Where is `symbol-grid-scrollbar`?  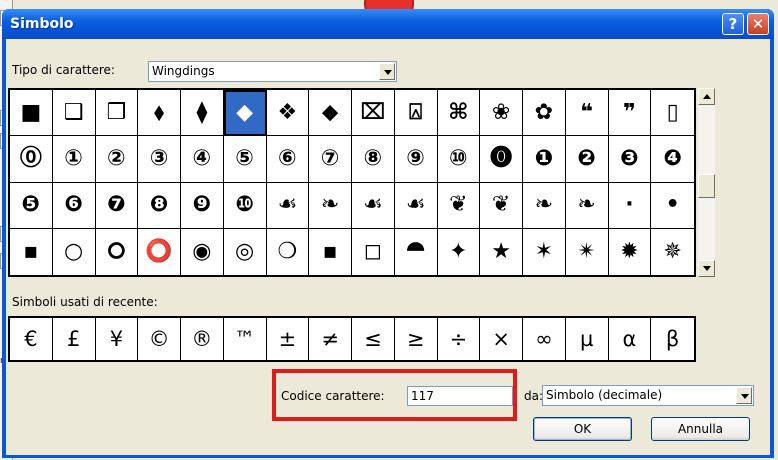 symbol-grid-scrollbar is located at coordinates (706, 182).